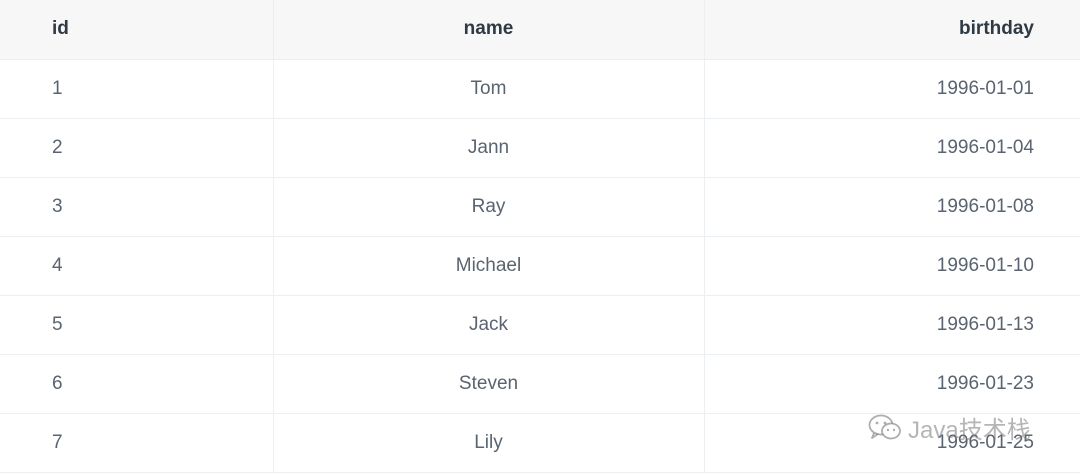 This screenshot has height=475, width=1080. Describe the element at coordinates (137, 325) in the screenshot. I see `cell-id: 5` at that location.